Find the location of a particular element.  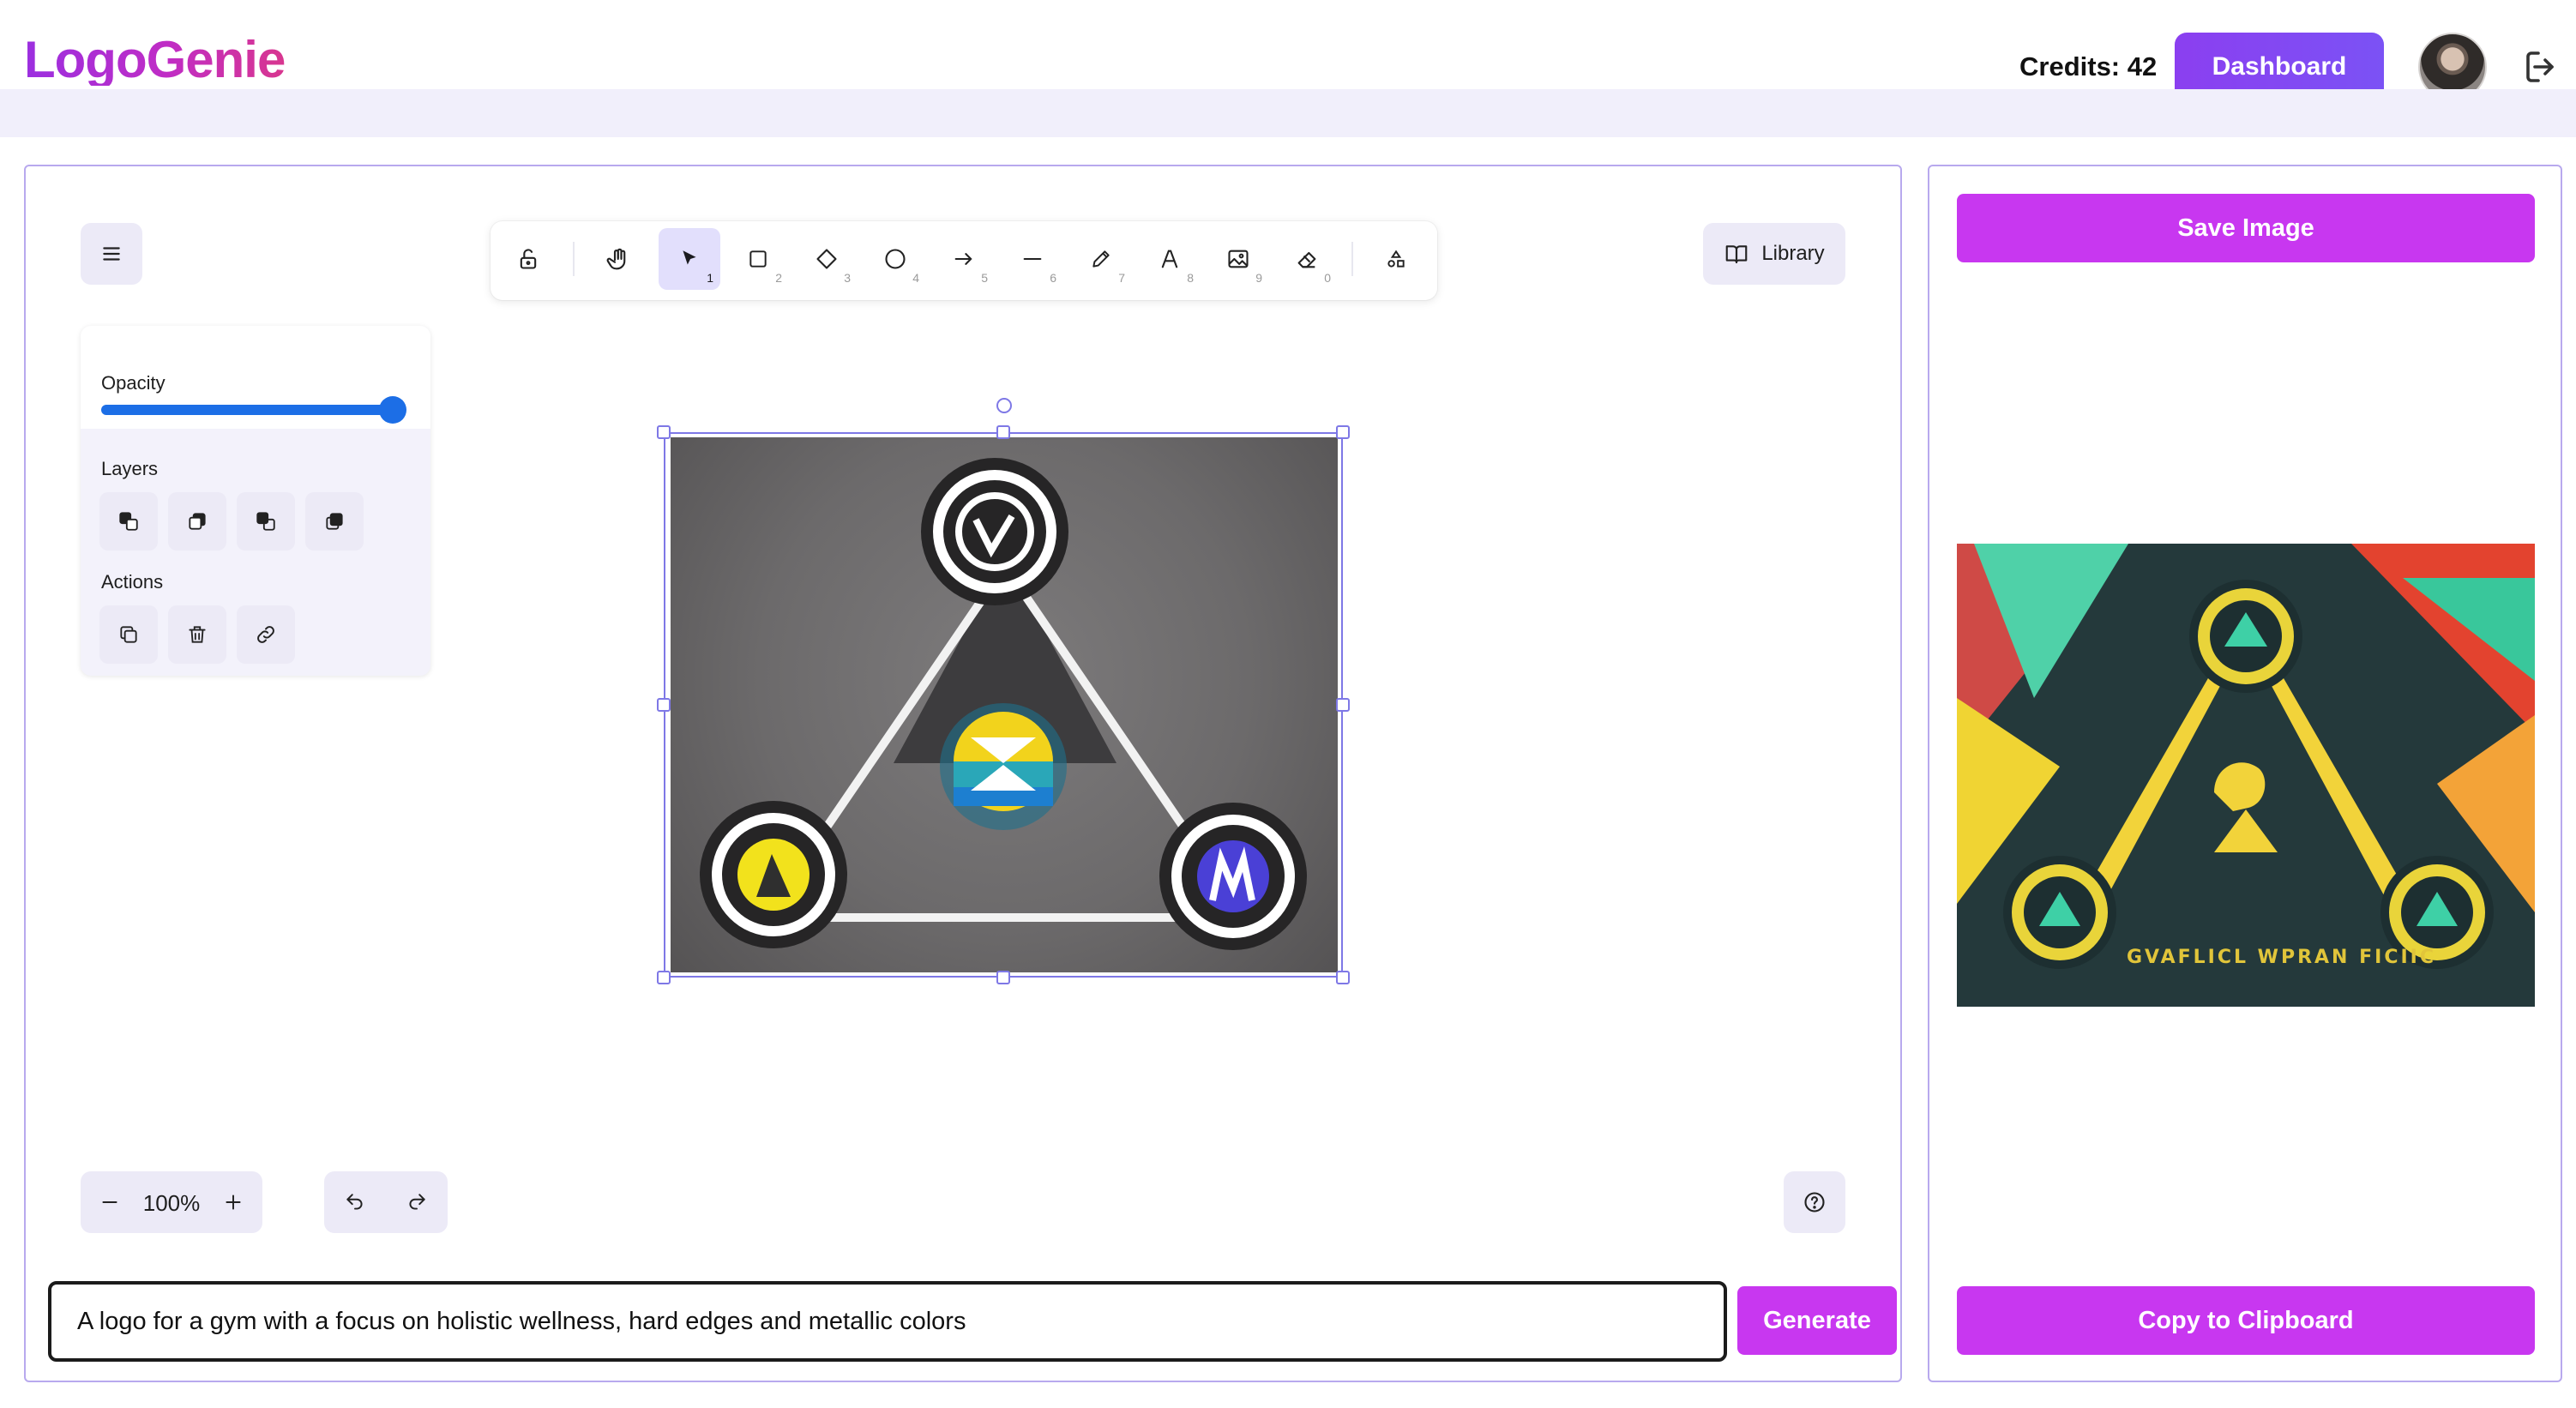

eraser-icon is located at coordinates (1306, 259).